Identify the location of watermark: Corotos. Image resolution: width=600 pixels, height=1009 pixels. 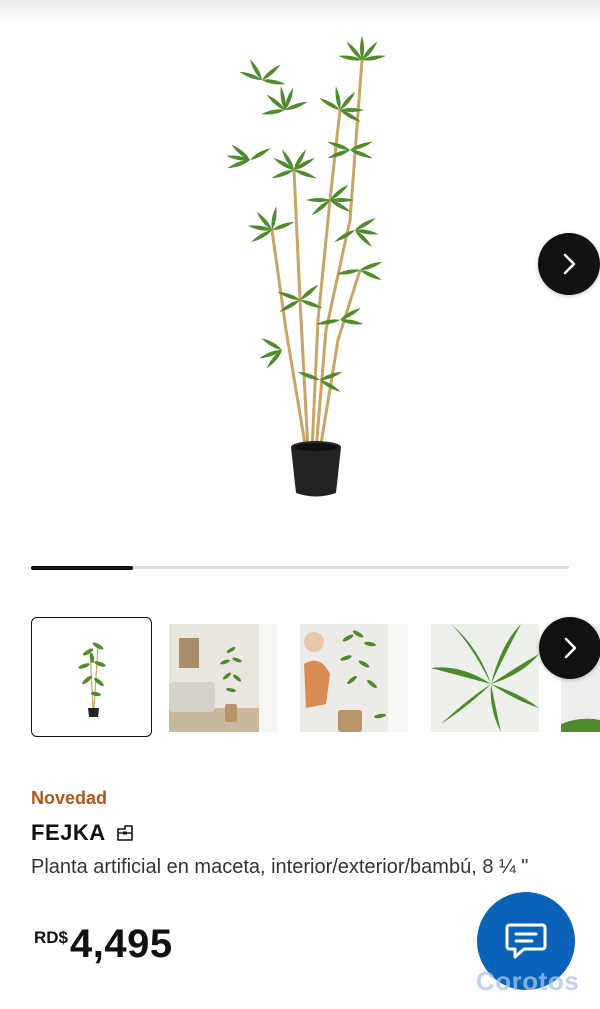
(528, 981).